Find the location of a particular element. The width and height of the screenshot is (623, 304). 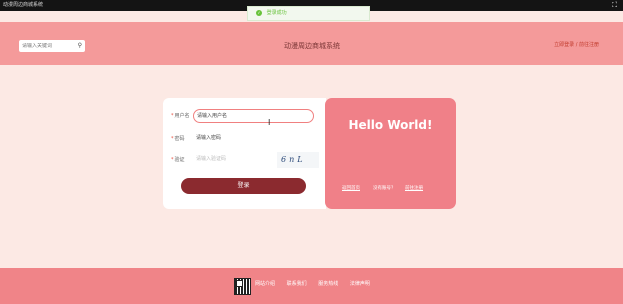

welcome-panel: Hello World! 返回首页 没有账号？ 前往注册 is located at coordinates (390, 153).